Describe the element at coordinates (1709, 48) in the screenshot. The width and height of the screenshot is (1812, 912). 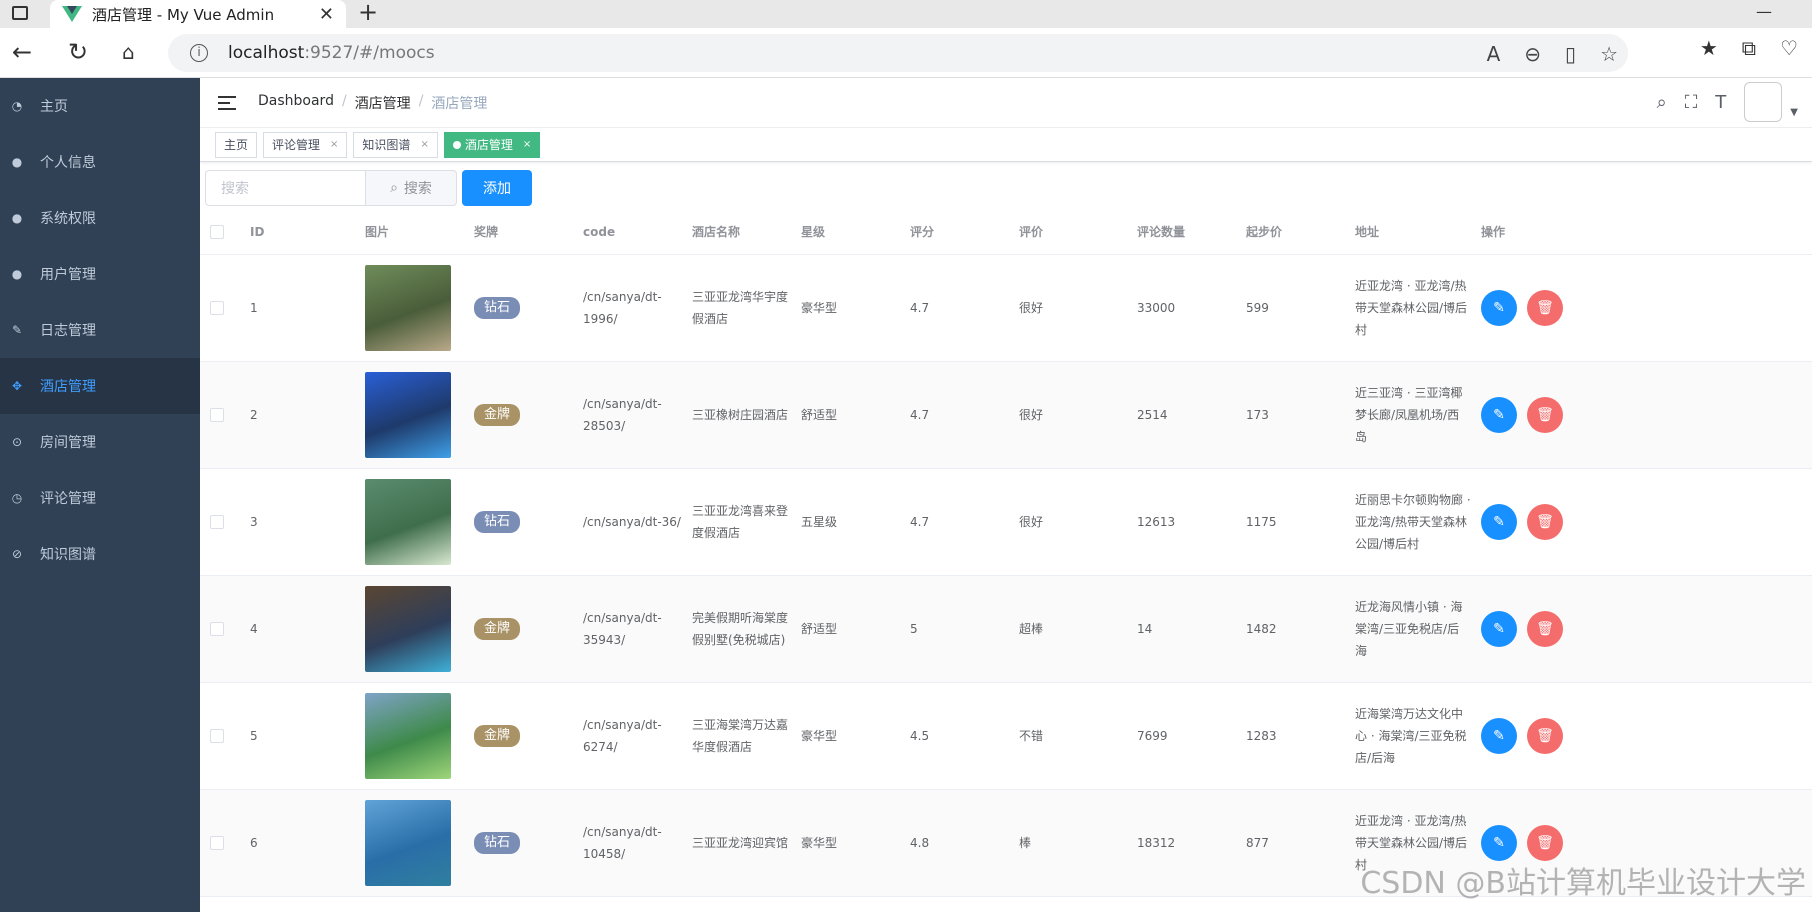
I see `favorites-icon: ★` at that location.